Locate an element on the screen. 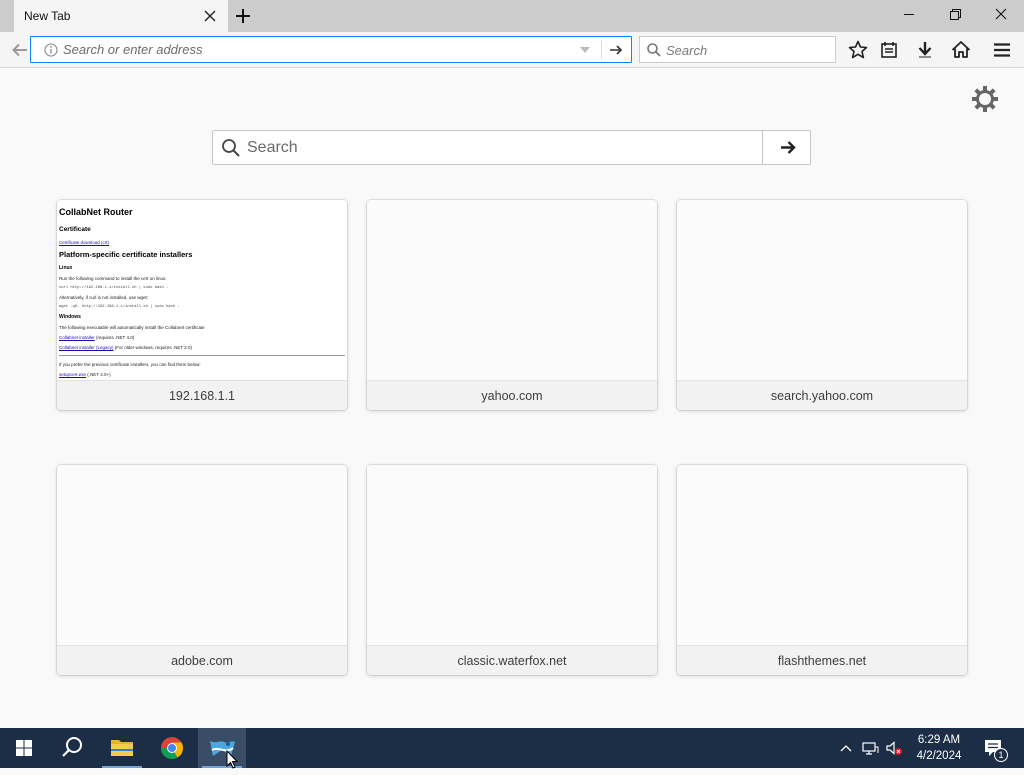 The width and height of the screenshot is (1024, 775). restore-icon is located at coordinates (955, 15).